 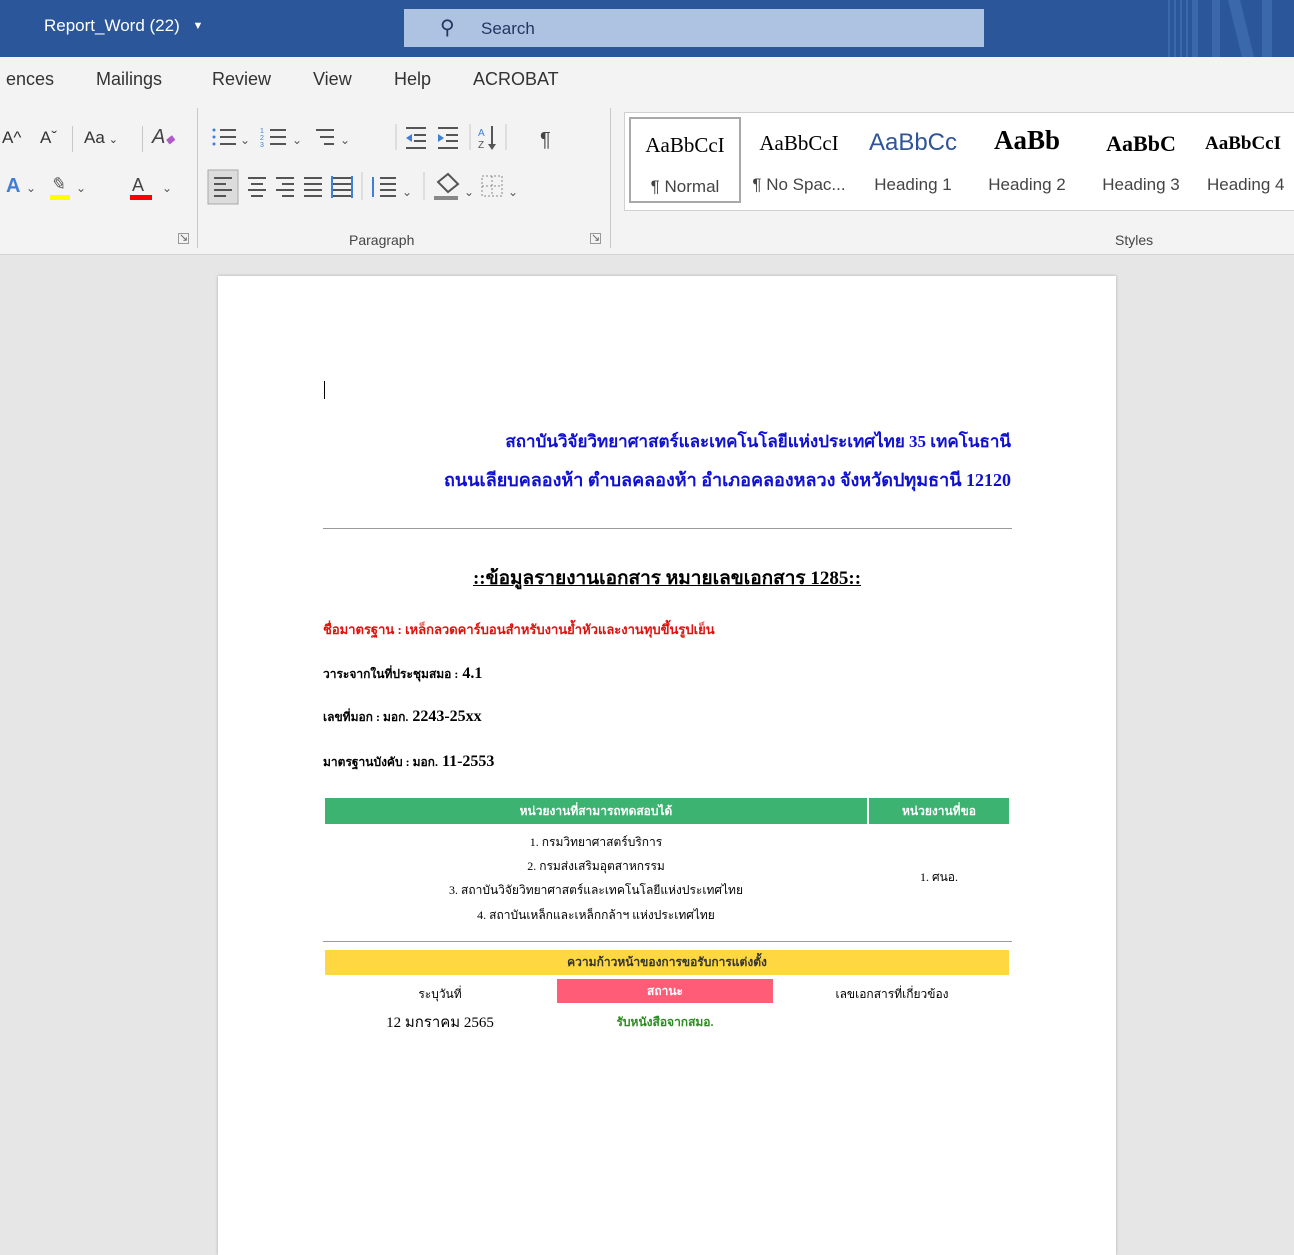 What do you see at coordinates (440, 1023) in the screenshot?
I see `date-value: 12 มกราคม 2565` at bounding box center [440, 1023].